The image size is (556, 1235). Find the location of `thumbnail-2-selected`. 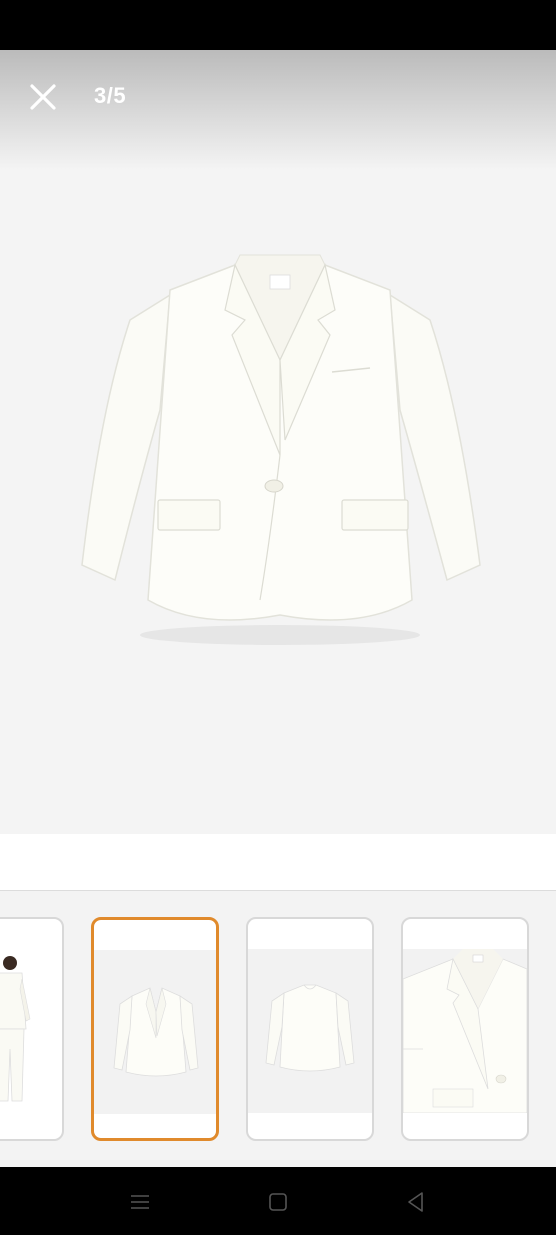

thumbnail-2-selected is located at coordinates (155, 1029).